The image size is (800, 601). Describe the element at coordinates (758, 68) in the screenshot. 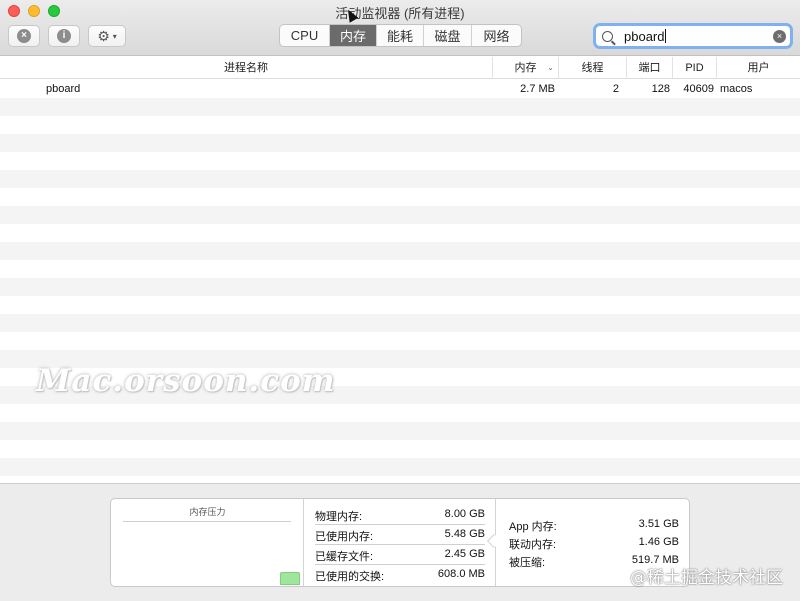

I see `column-user: 用户` at that location.